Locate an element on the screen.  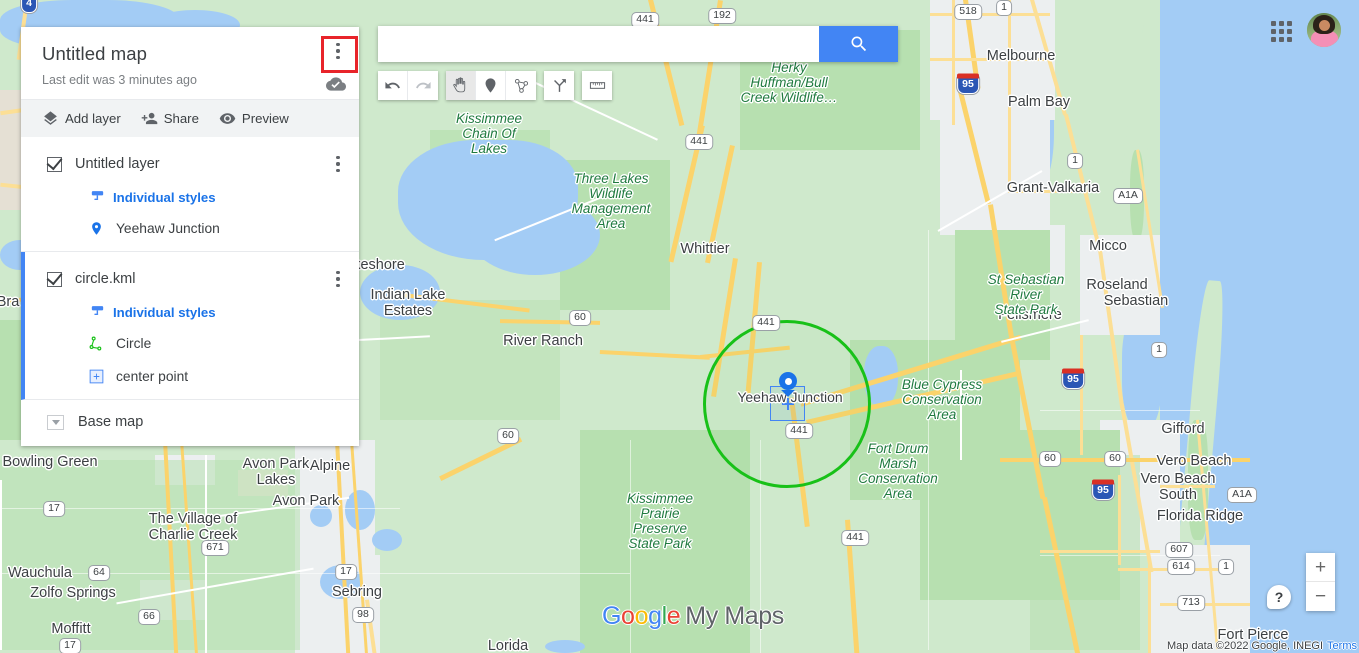
layer-name: circle.kml is located at coordinates (200, 279).